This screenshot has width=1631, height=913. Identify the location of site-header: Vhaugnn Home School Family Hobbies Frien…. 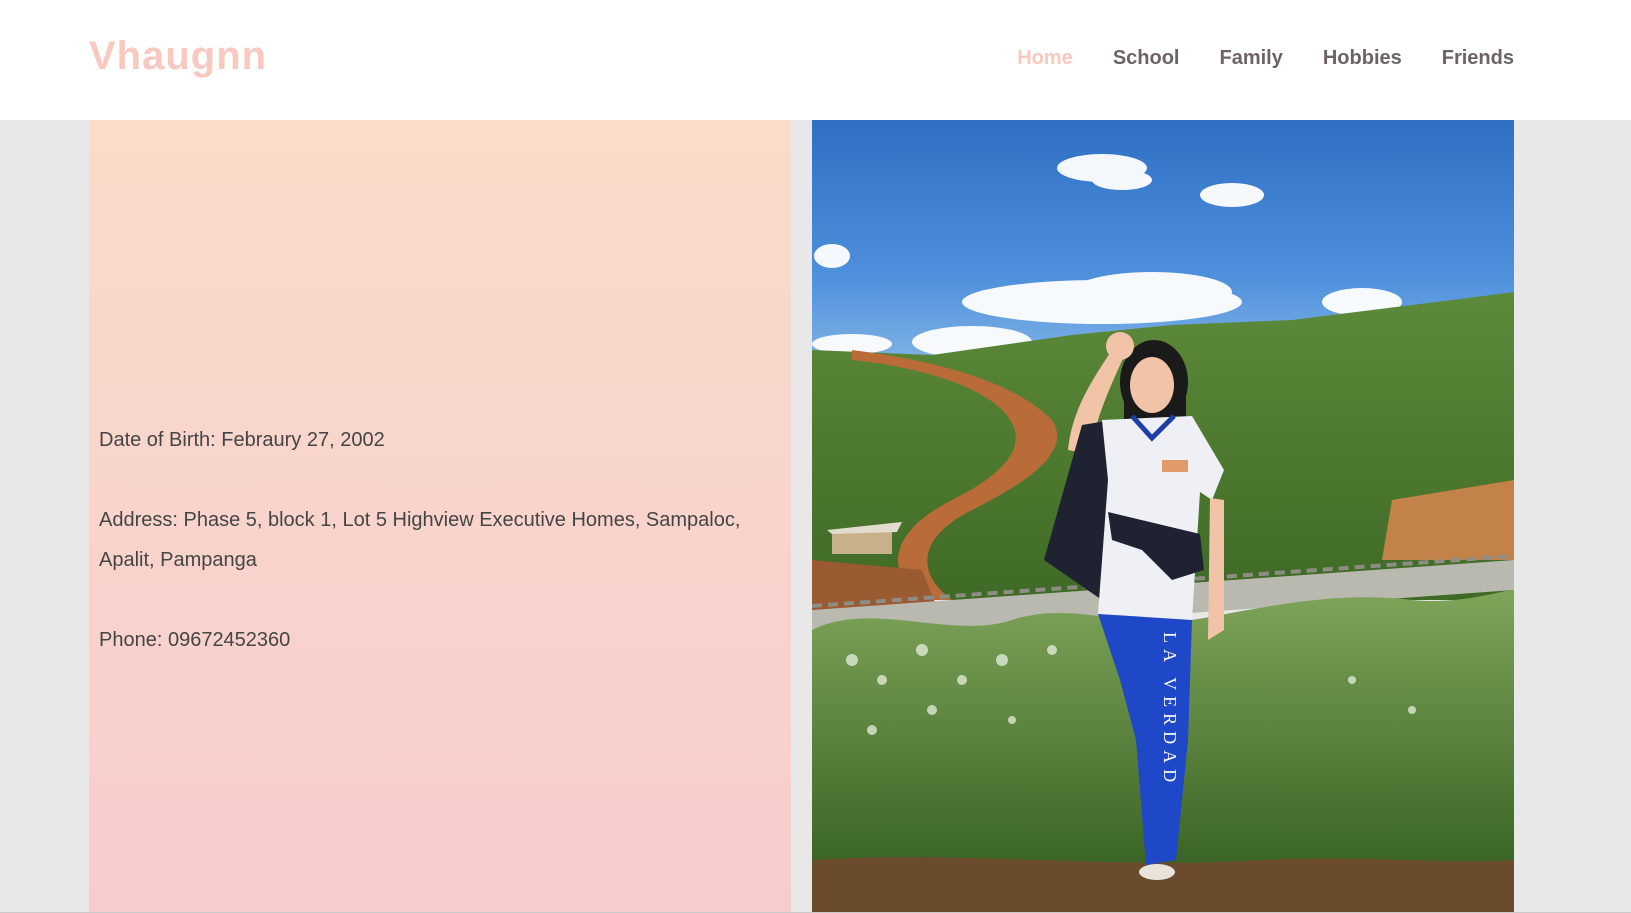
(815, 60).